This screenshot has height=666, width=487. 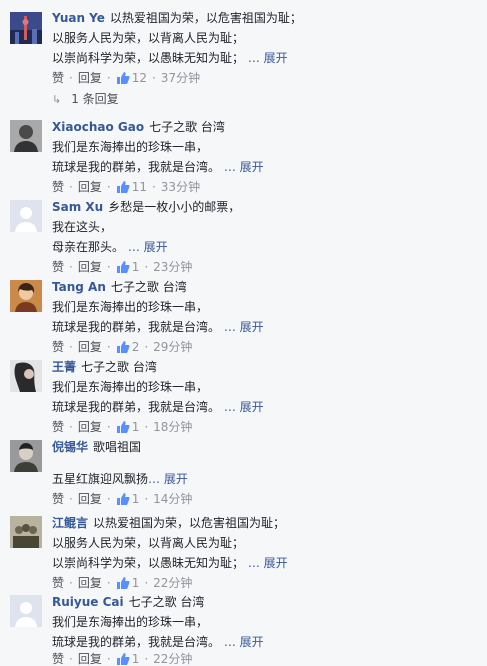 I want to click on comment-text: 乡愁是一枚小小的邮票，, so click(x=174, y=207).